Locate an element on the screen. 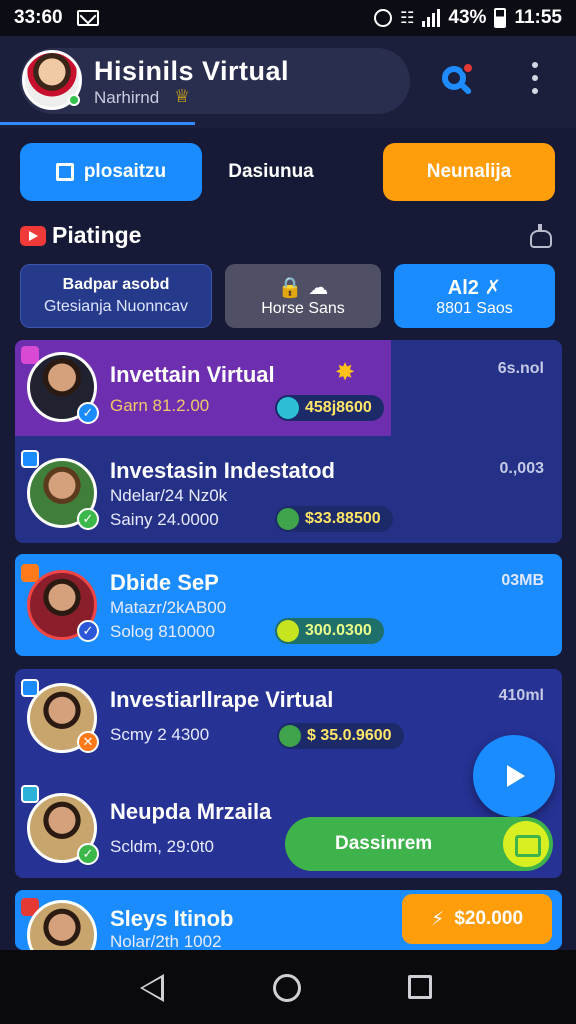 The height and width of the screenshot is (1024, 576). bolt-icon: ⚡ is located at coordinates (437, 919).